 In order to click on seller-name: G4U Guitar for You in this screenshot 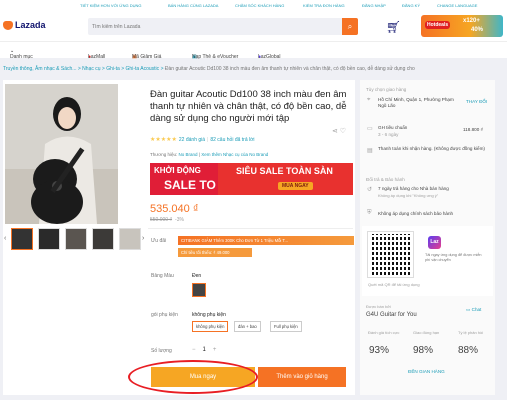, I will do `click(391, 315)`.